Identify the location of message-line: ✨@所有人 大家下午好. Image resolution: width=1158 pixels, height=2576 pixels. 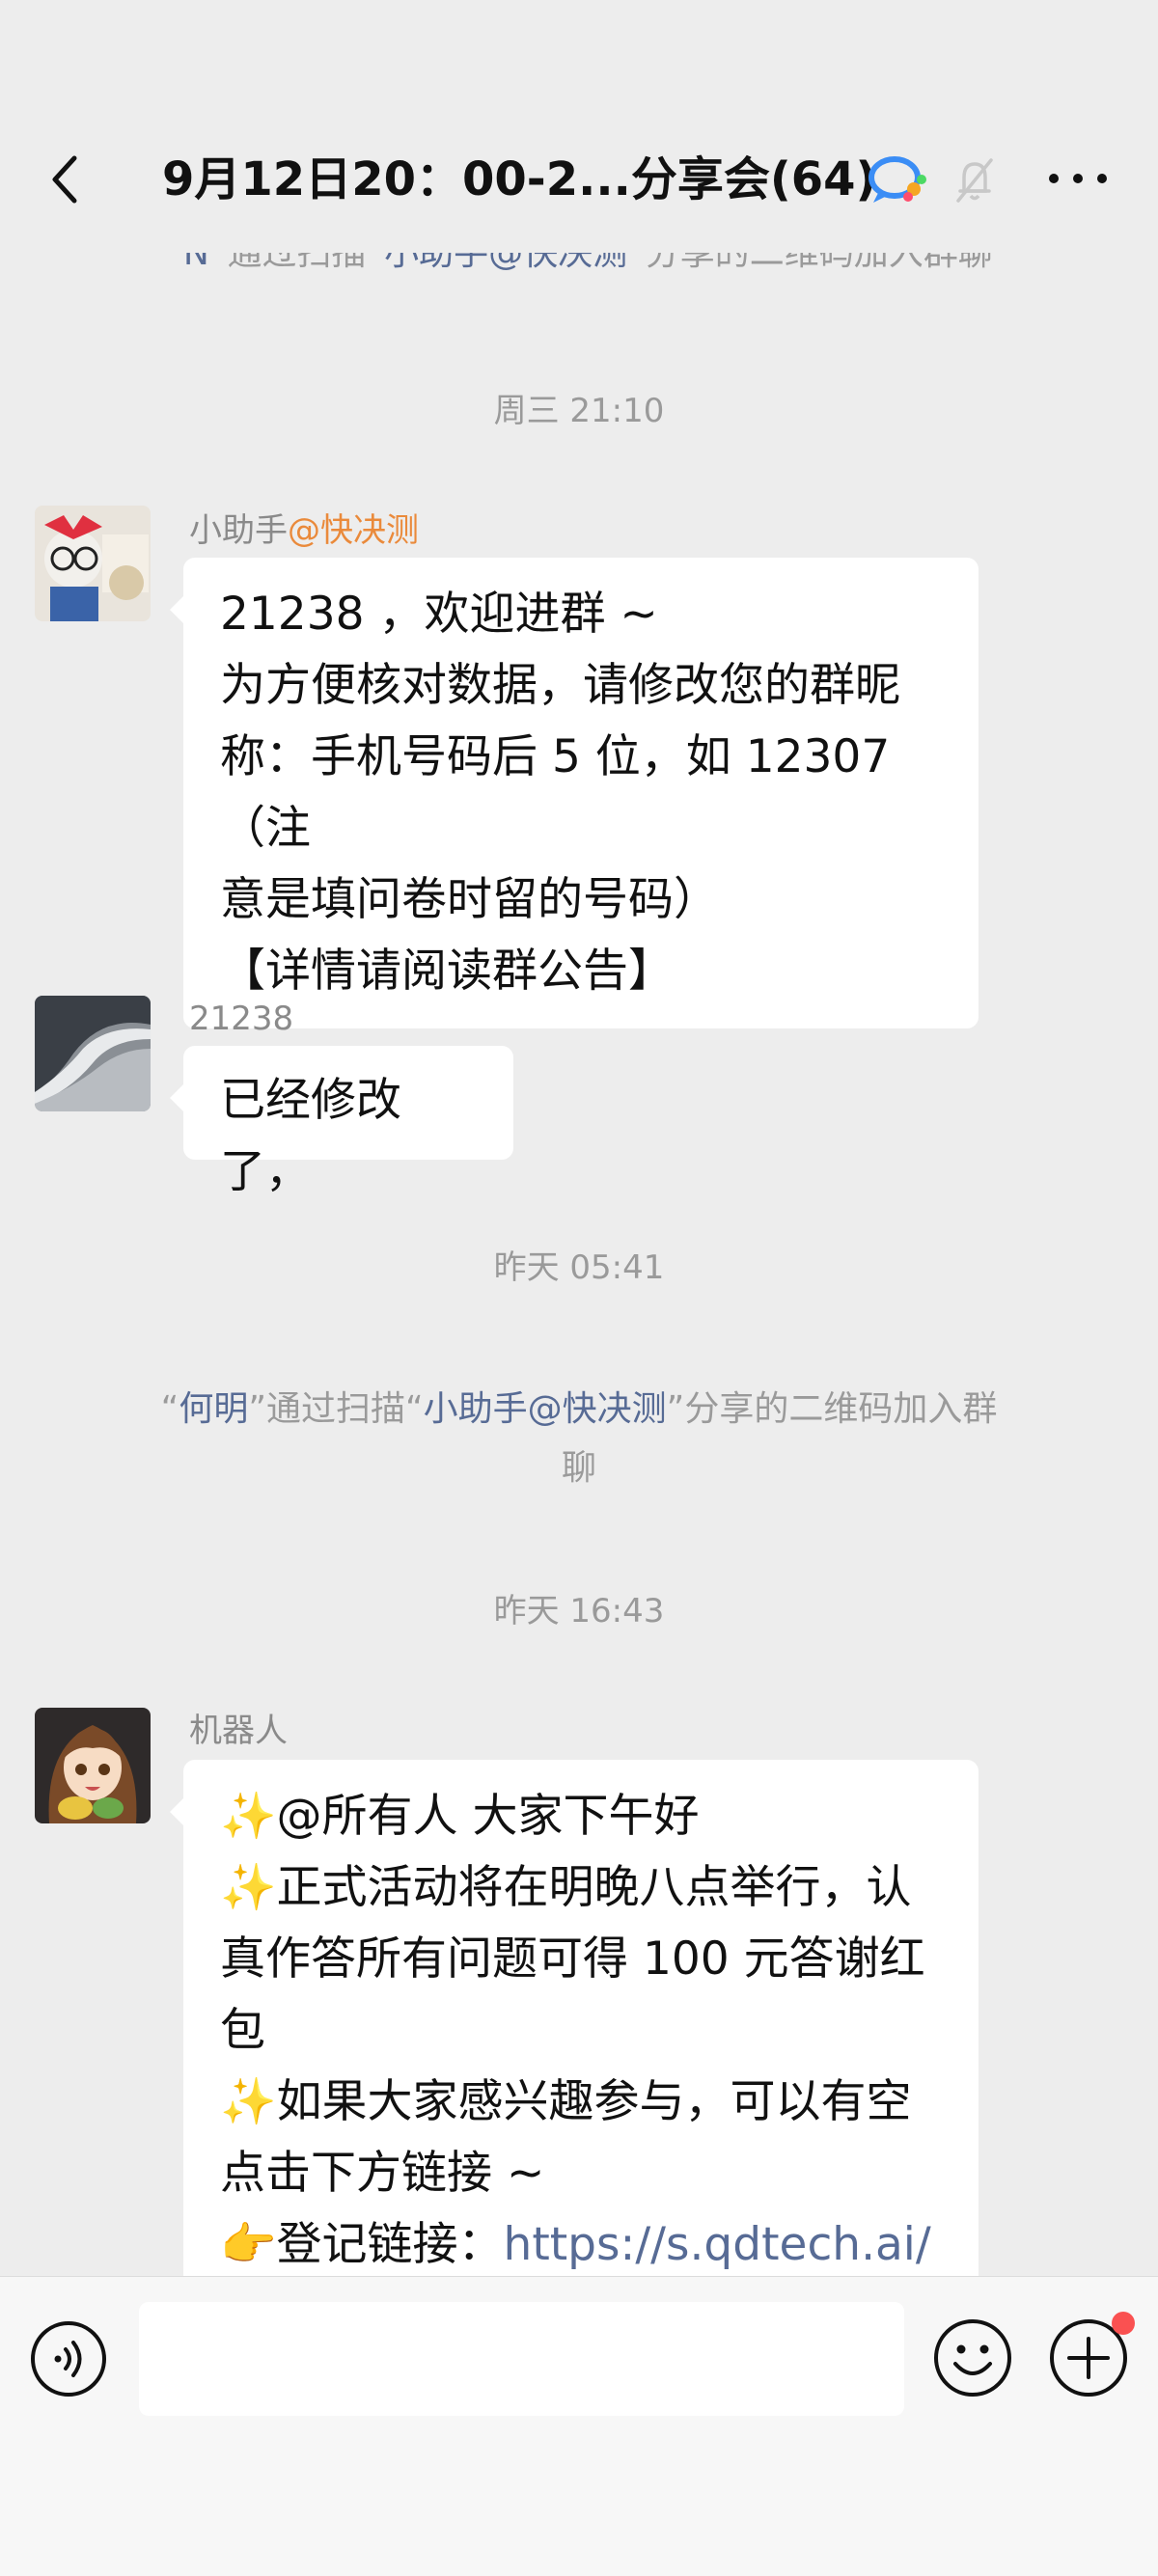
(460, 1817).